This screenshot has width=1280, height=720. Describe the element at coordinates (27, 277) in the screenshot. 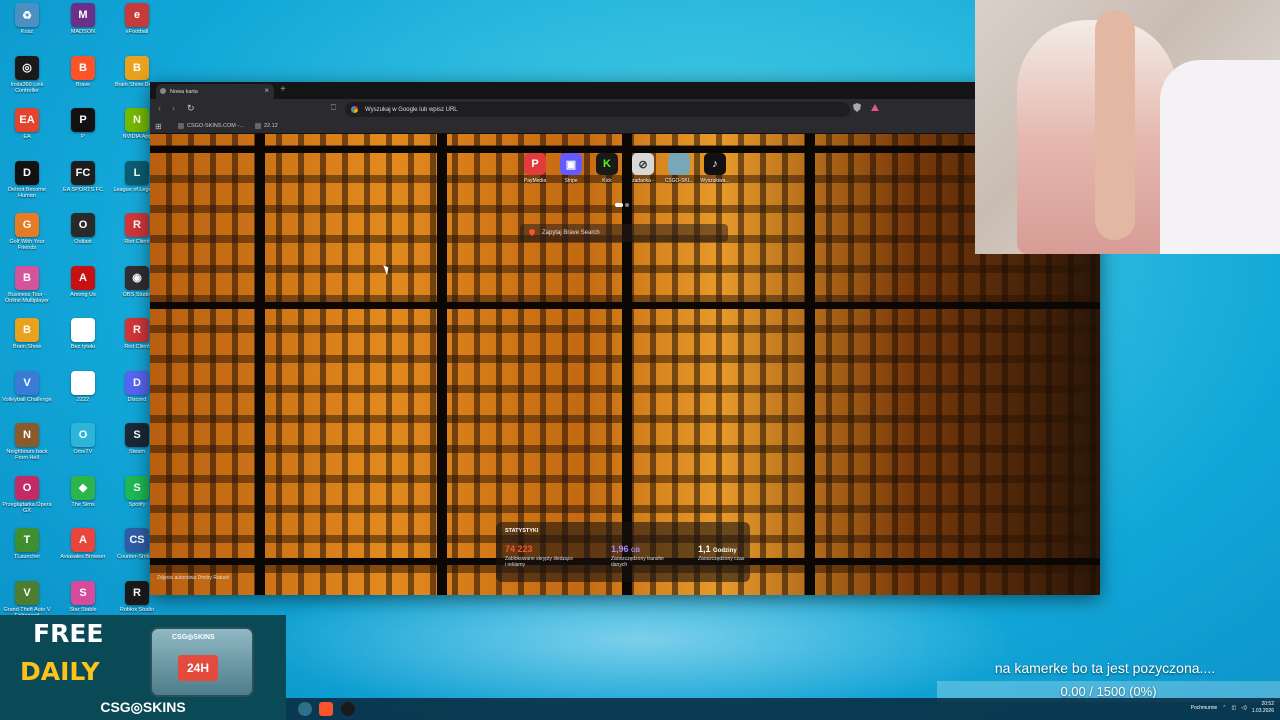

I see `app-icon: B` at that location.